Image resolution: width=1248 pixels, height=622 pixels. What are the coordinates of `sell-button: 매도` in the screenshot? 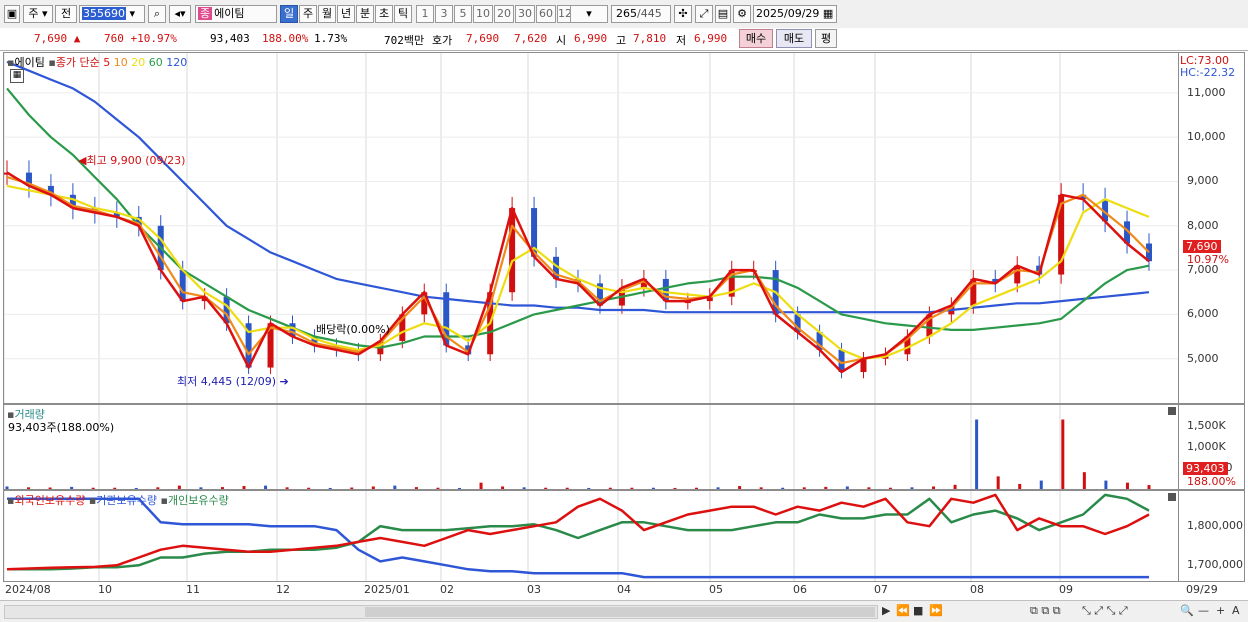 It's located at (794, 38).